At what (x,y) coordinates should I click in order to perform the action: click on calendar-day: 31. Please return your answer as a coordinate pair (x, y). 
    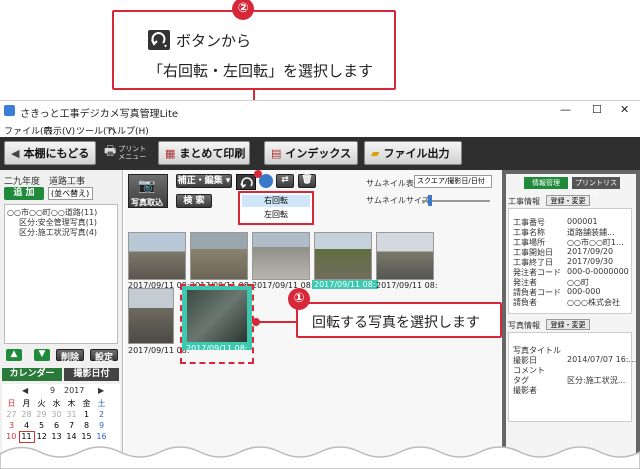
    Looking at the image, I should click on (71, 414).